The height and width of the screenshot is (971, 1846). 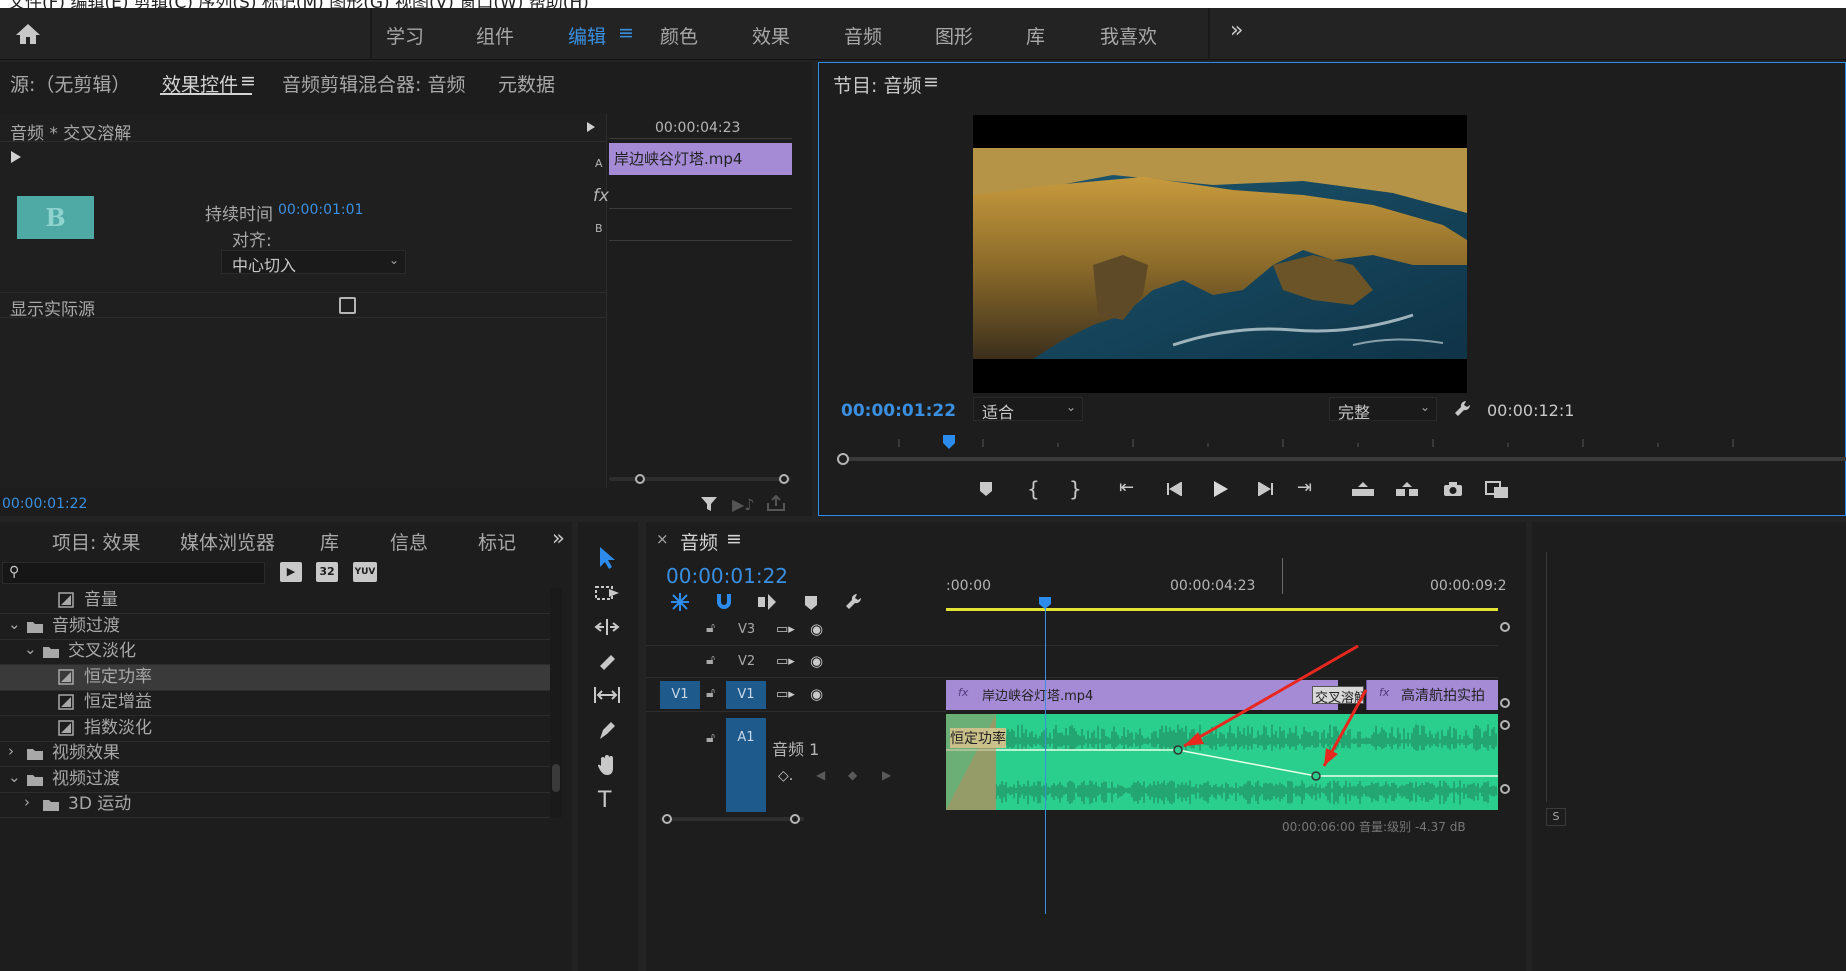 What do you see at coordinates (732, 819) in the screenshot?
I see `timeline-zoom-scrollbar` at bounding box center [732, 819].